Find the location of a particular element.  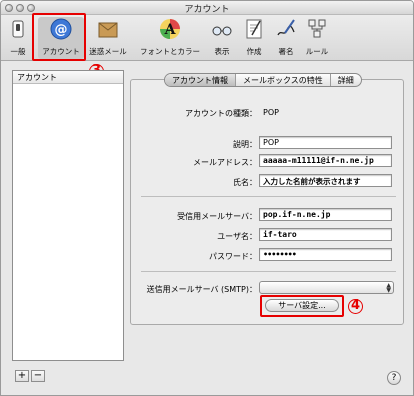

junk-mail-icon is located at coordinates (108, 30).